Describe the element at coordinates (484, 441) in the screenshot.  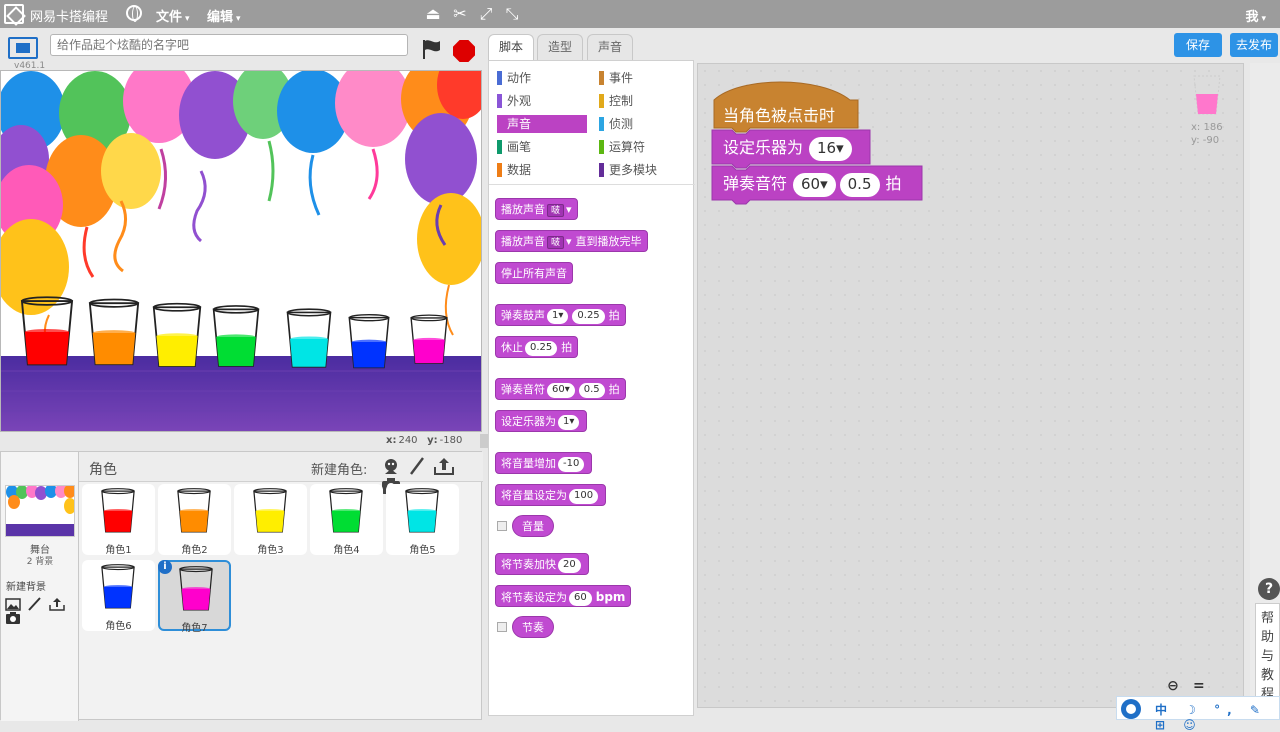
I see `collapse-stage-arrow-icon` at that location.